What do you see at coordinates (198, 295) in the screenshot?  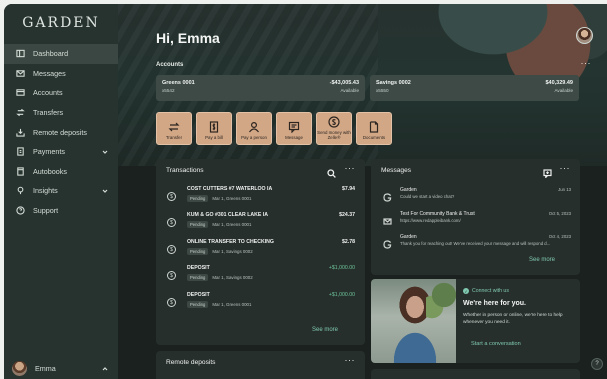 I see `transaction-description: DEPOSIT` at bounding box center [198, 295].